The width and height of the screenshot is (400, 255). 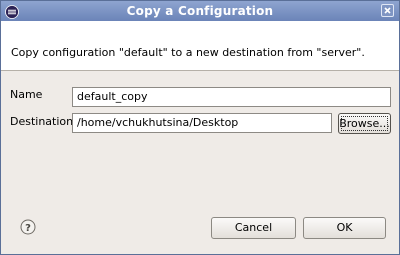 I want to click on window-title: Copy a Configuration, so click(x=200, y=11).